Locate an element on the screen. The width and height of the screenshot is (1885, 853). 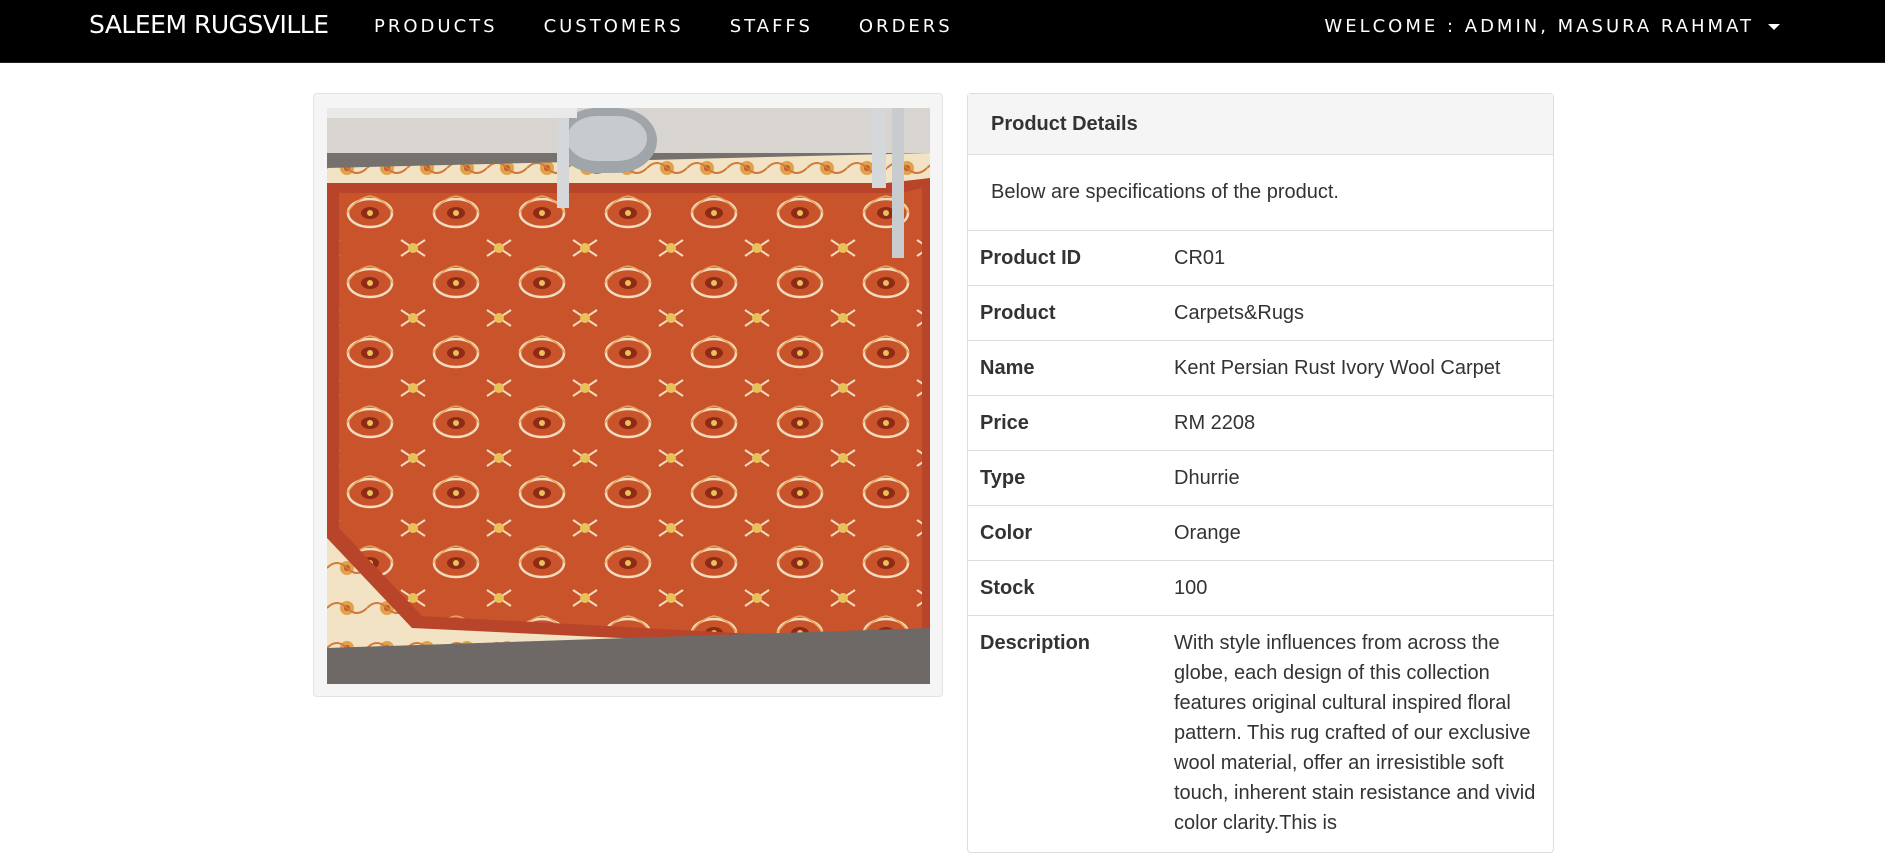
details-heading: Product Details is located at coordinates (1260, 124).